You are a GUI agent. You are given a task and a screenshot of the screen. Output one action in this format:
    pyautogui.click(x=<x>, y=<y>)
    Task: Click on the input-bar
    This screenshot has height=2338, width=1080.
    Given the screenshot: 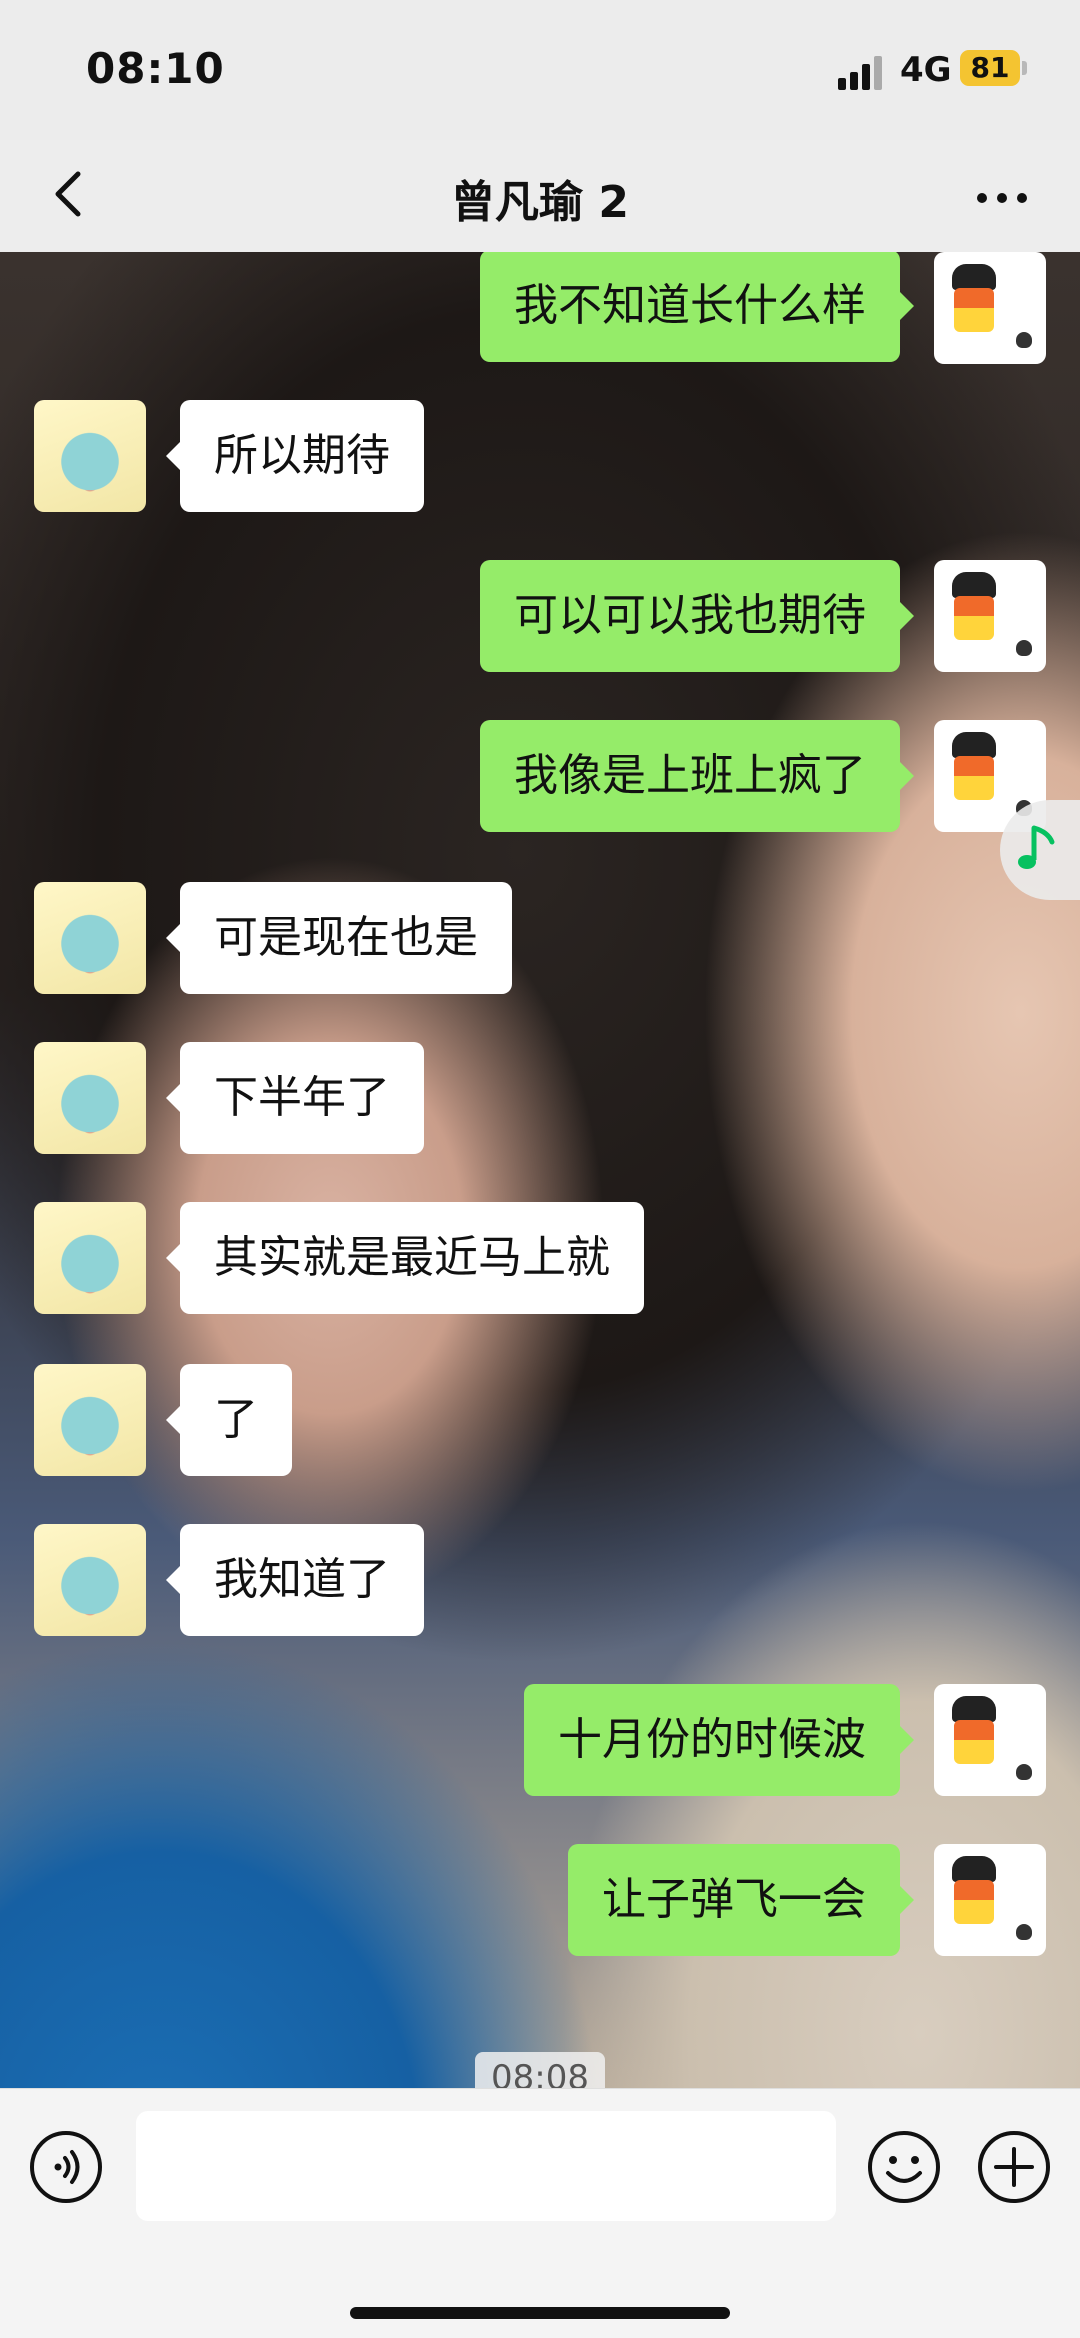 What is the action you would take?
    pyautogui.click(x=540, y=2213)
    